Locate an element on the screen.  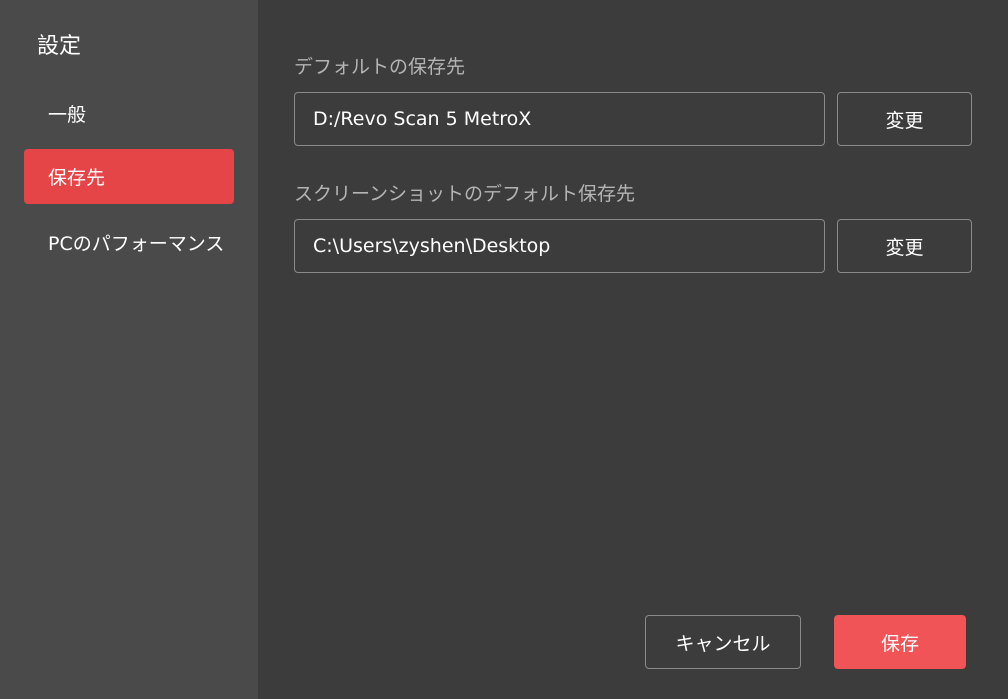
save-button: 保存 is located at coordinates (900, 642).